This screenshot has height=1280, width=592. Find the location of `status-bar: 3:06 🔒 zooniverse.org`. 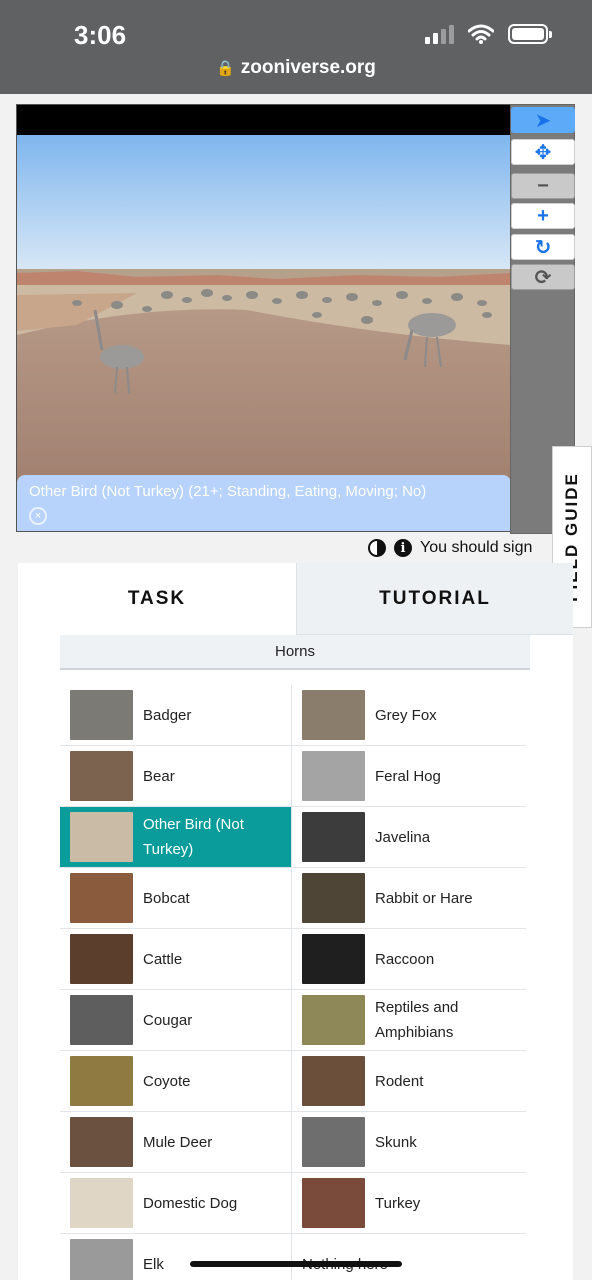

status-bar: 3:06 🔒 zooniverse.org is located at coordinates (296, 47).